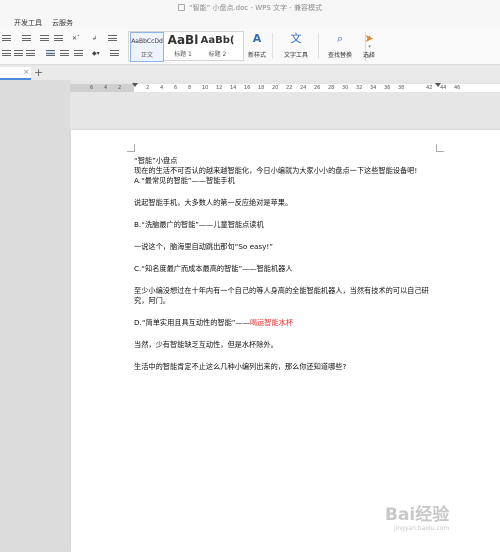 The width and height of the screenshot is (500, 552). What do you see at coordinates (257, 45) in the screenshot?
I see `new-style-button: A 新样式` at bounding box center [257, 45].